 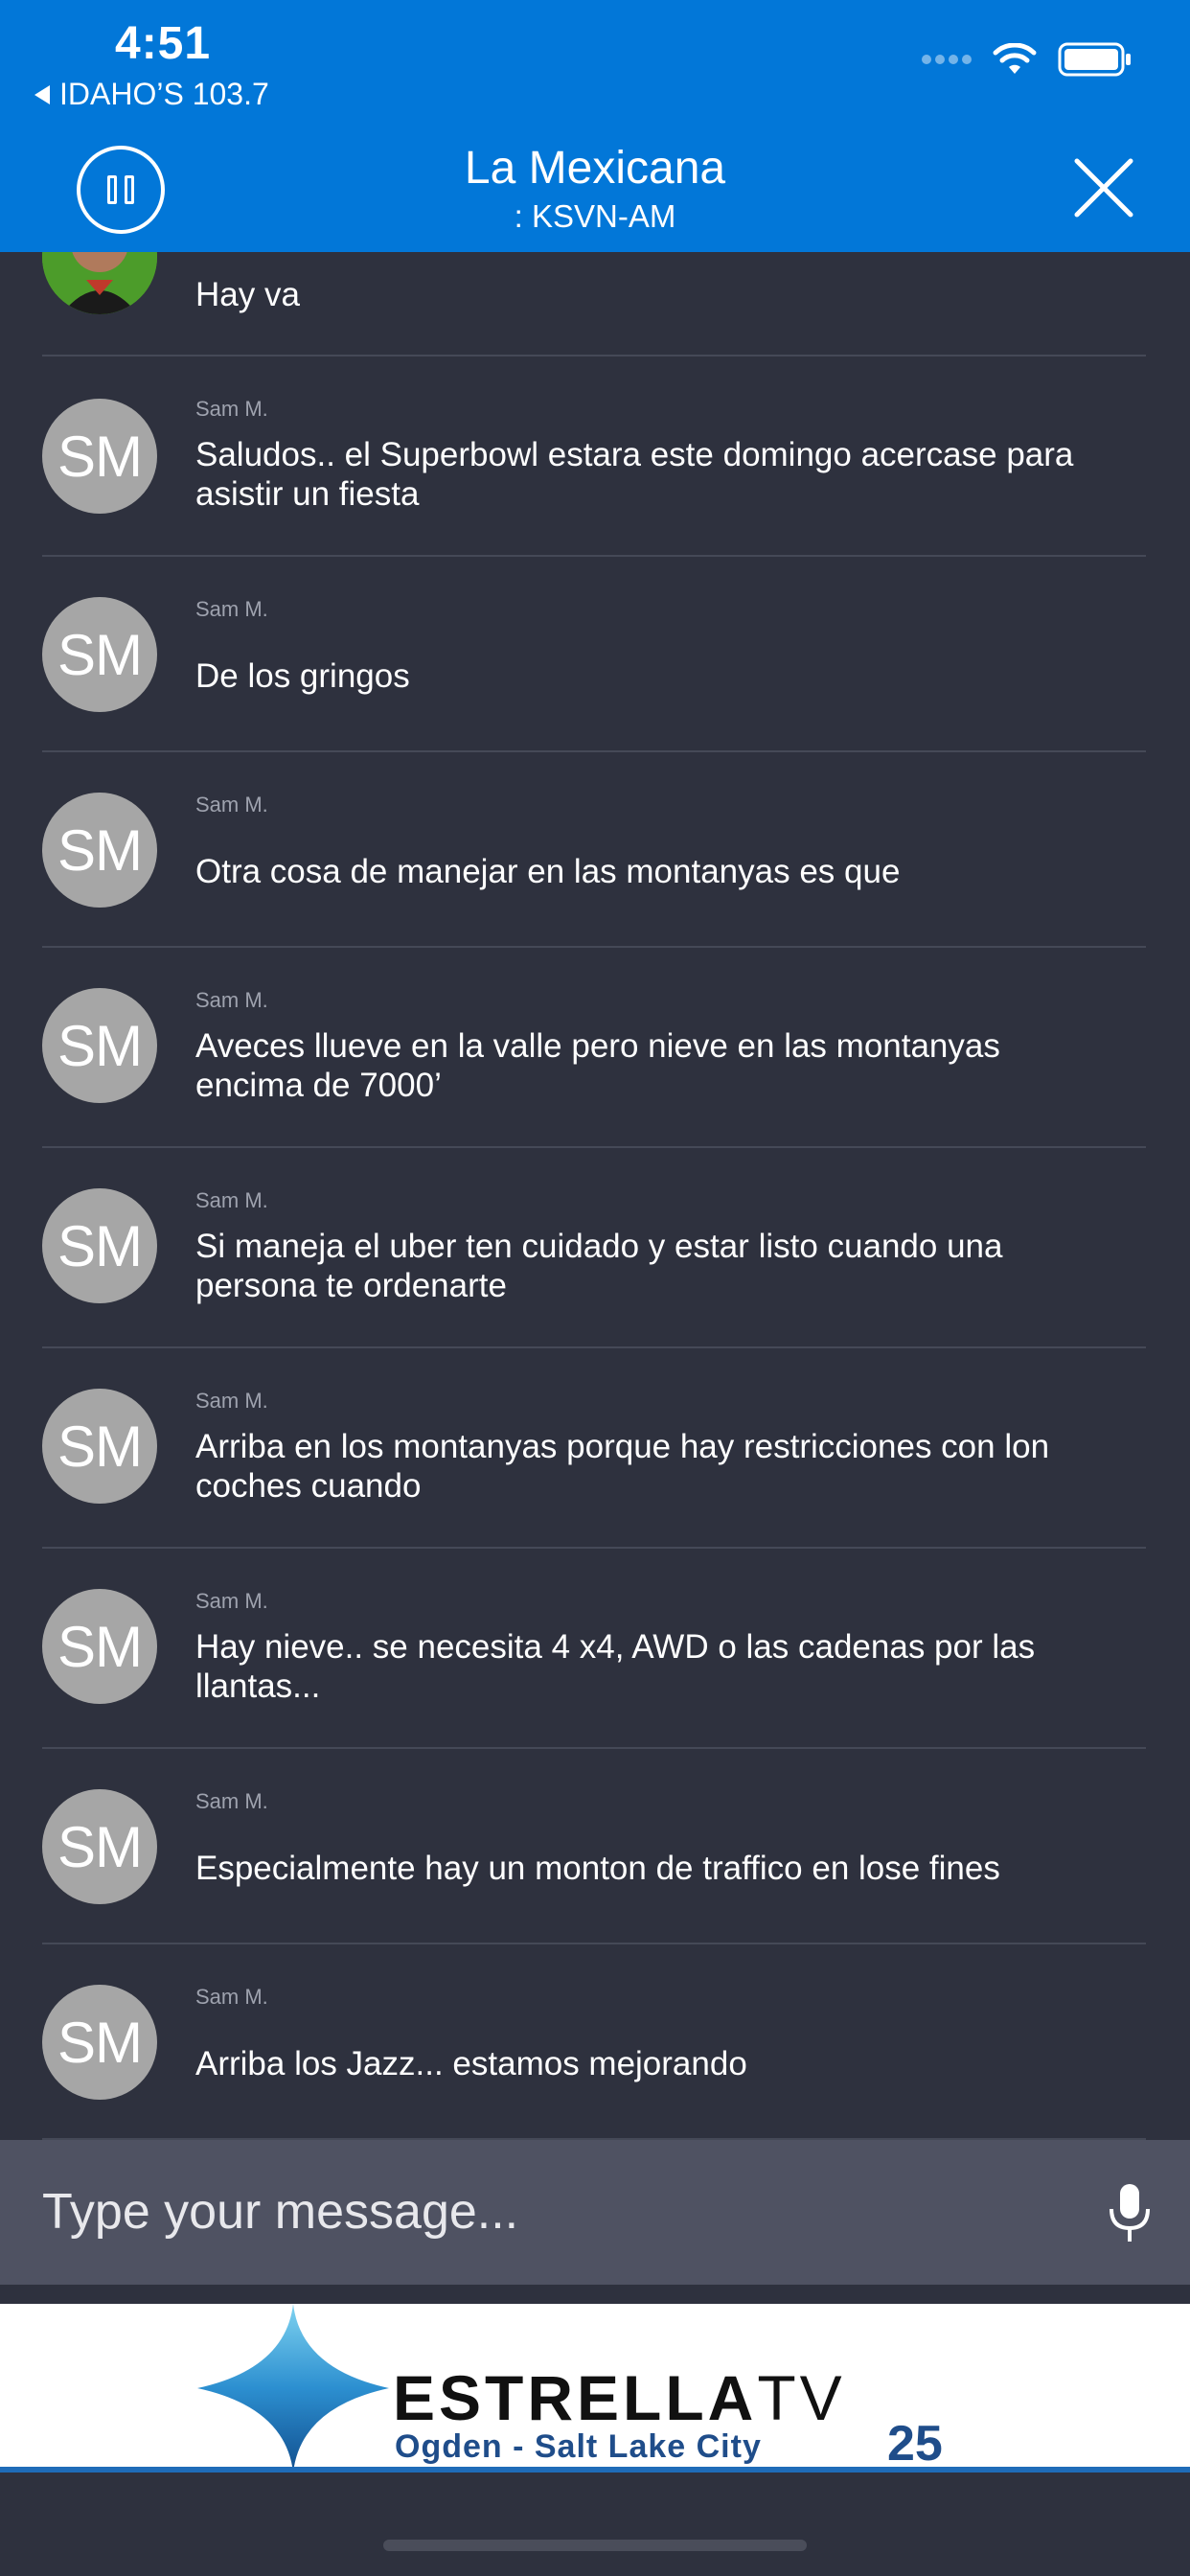 I want to click on message-text: Arriba los Jazz... estamos mejorando, so click(x=471, y=2064).